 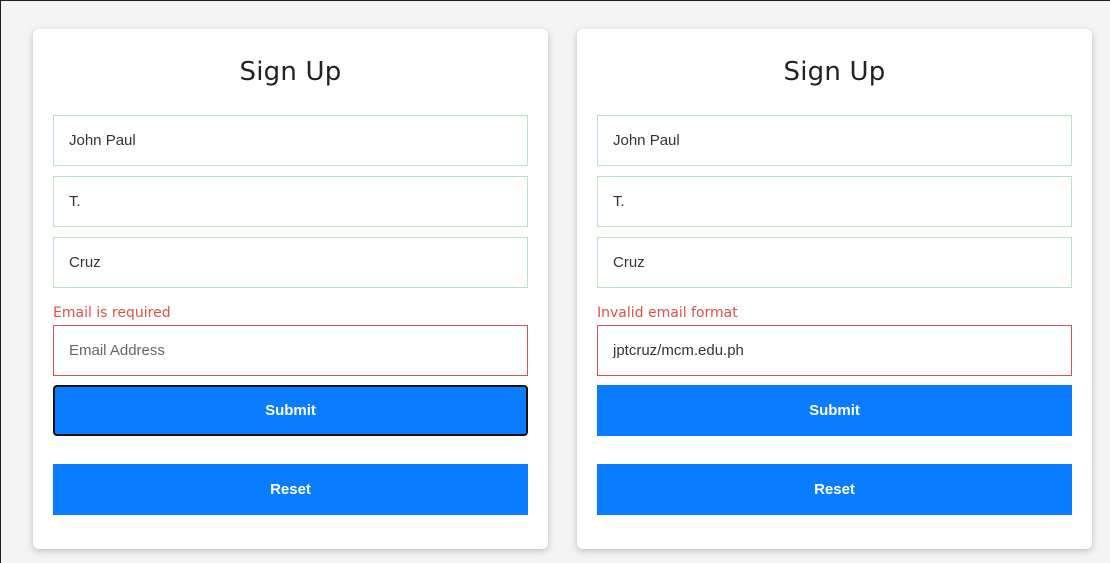 What do you see at coordinates (834, 350) in the screenshot?
I see `email-input: jptcruz/mcm.edu.ph` at bounding box center [834, 350].